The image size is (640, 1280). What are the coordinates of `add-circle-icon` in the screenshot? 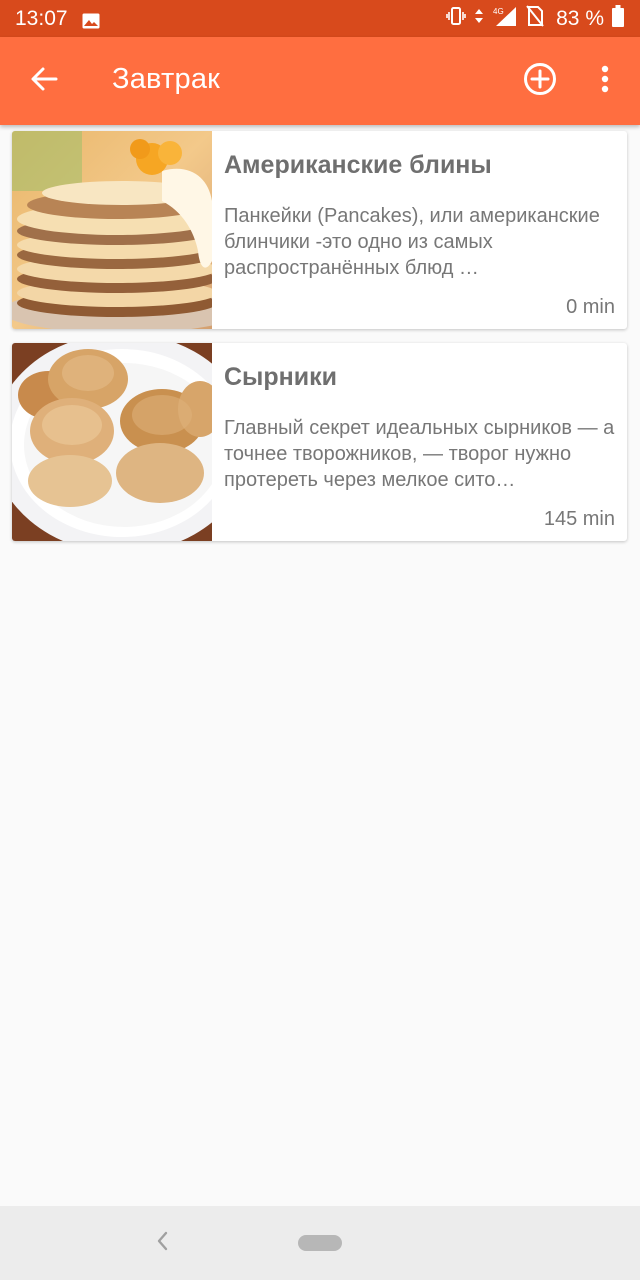 It's located at (540, 81).